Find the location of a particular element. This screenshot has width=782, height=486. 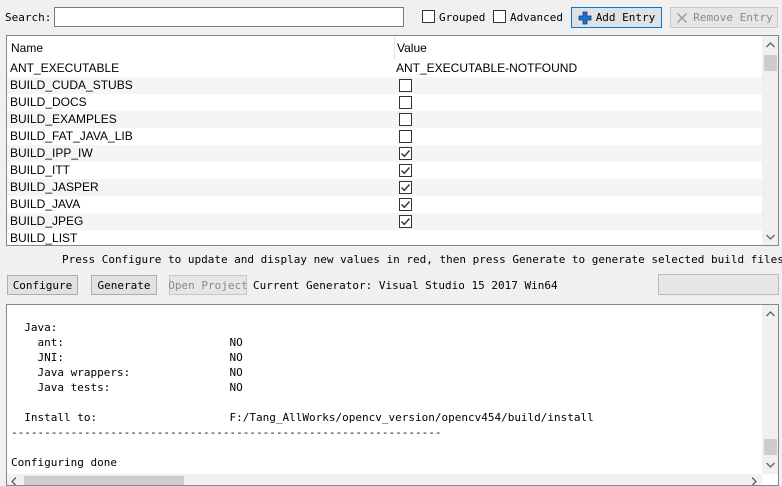

column-header-value: Value is located at coordinates (412, 48).